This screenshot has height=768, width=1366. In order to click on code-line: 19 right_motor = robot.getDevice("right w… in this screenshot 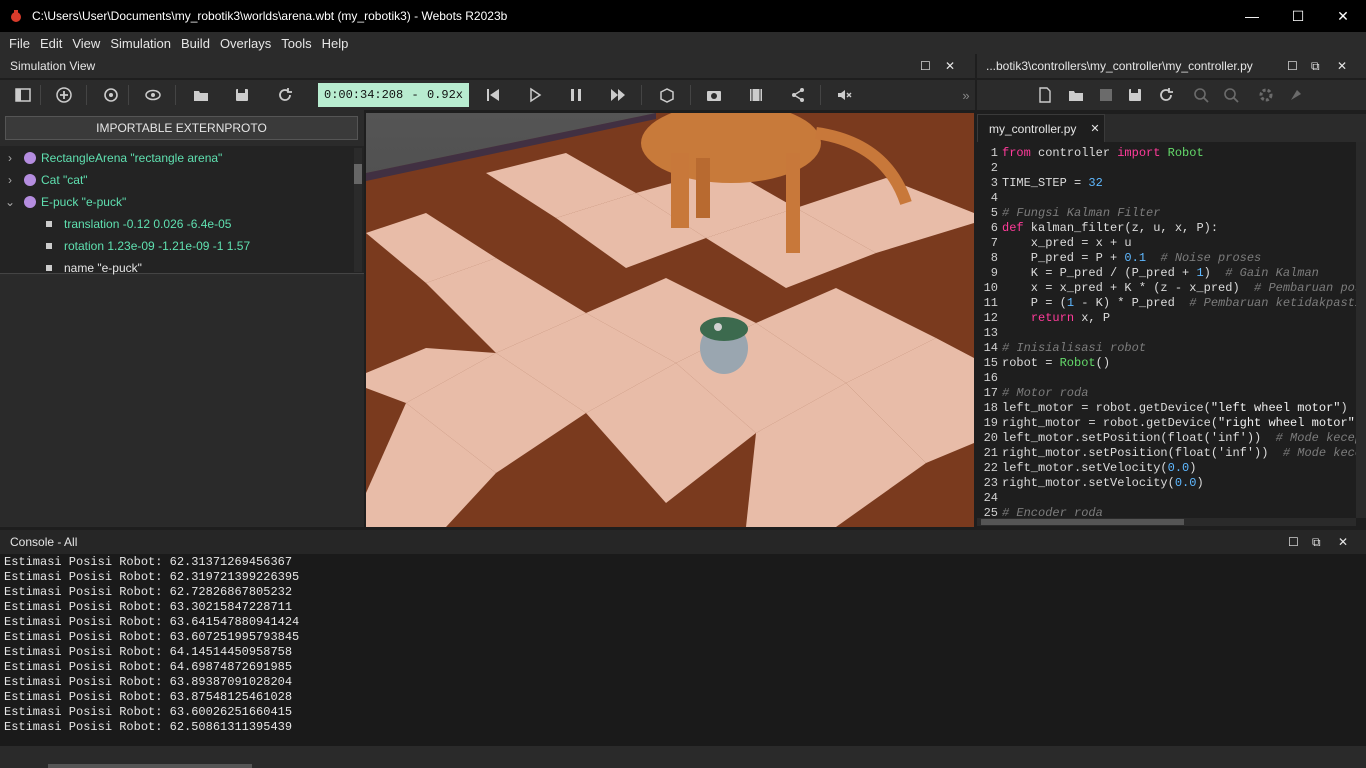, I will do `click(1169, 423)`.